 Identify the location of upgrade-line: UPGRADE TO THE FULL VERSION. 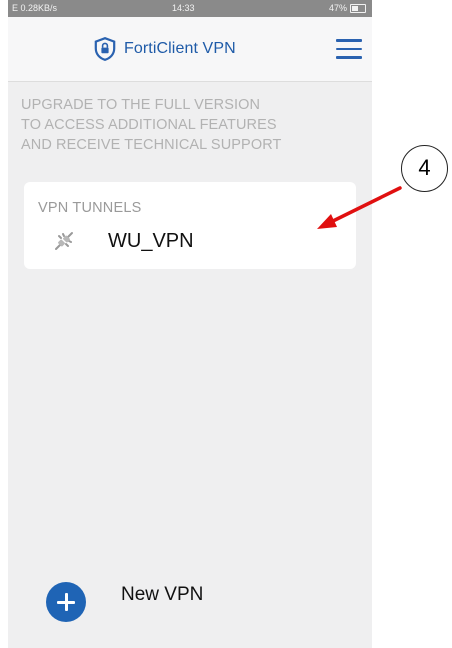
(141, 105).